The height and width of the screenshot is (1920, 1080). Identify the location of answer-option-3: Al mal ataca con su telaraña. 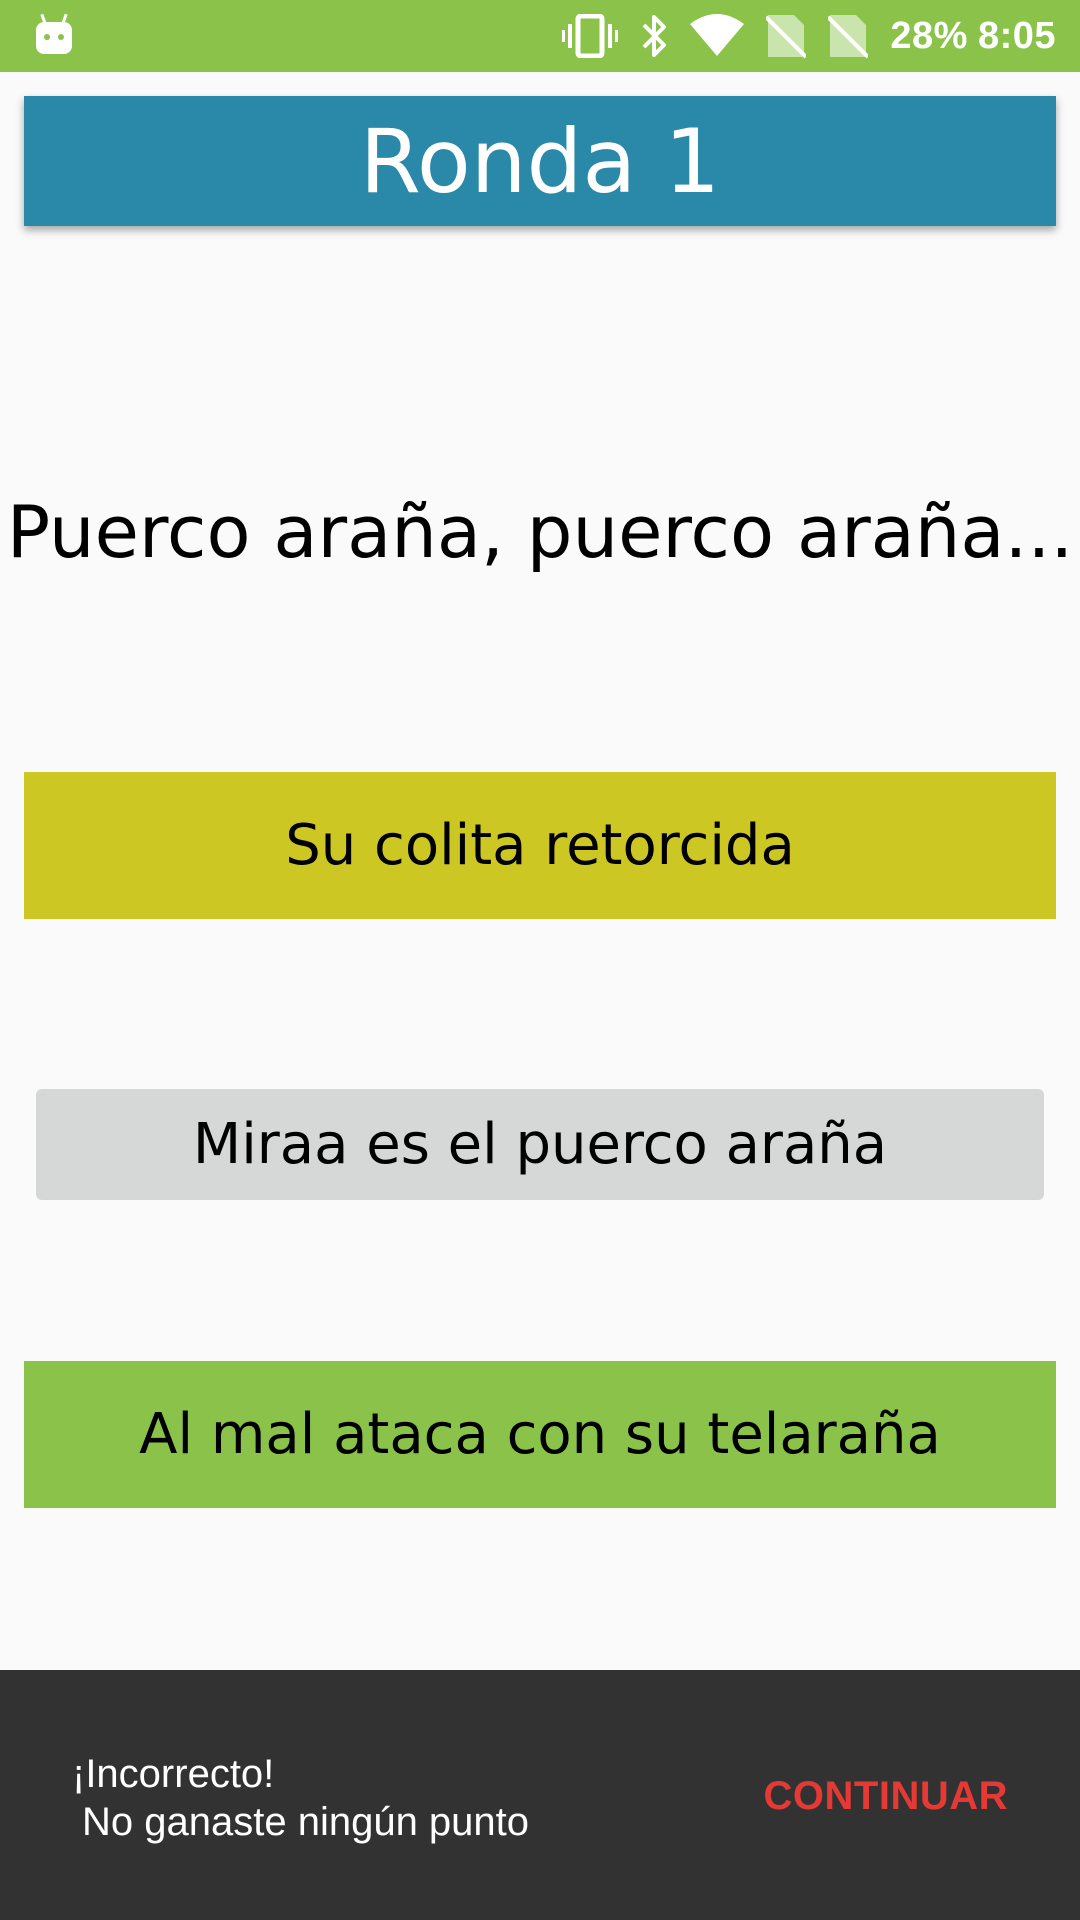
(540, 1434).